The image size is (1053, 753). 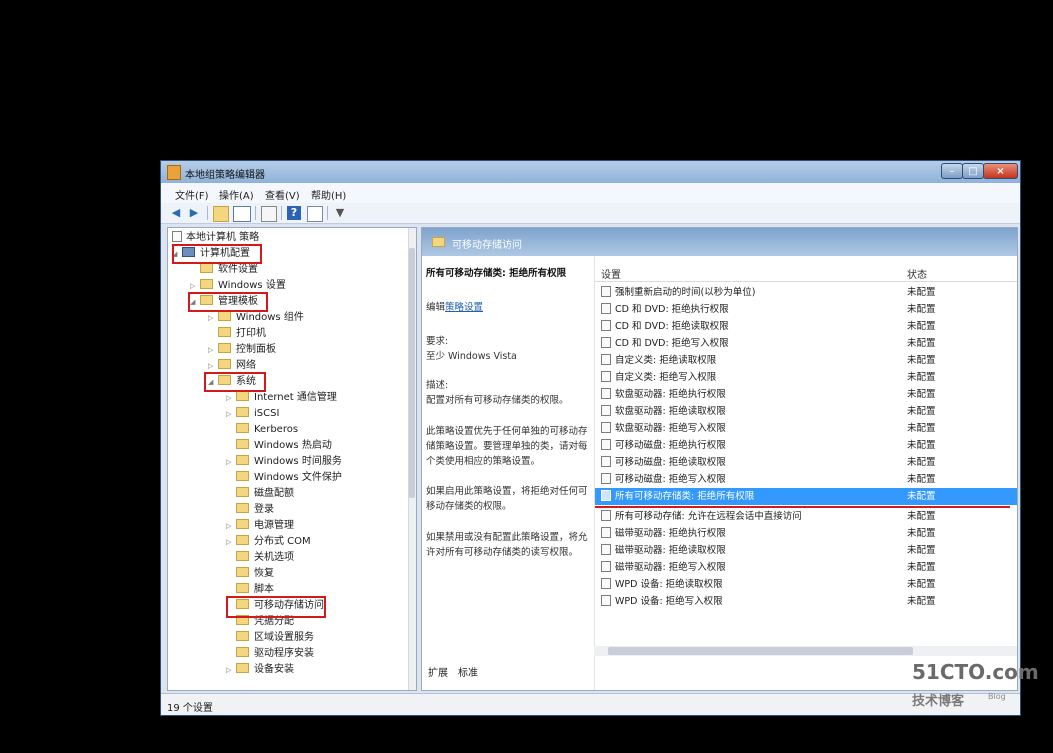 I want to click on tab-extended: 扩展, so click(x=438, y=671).